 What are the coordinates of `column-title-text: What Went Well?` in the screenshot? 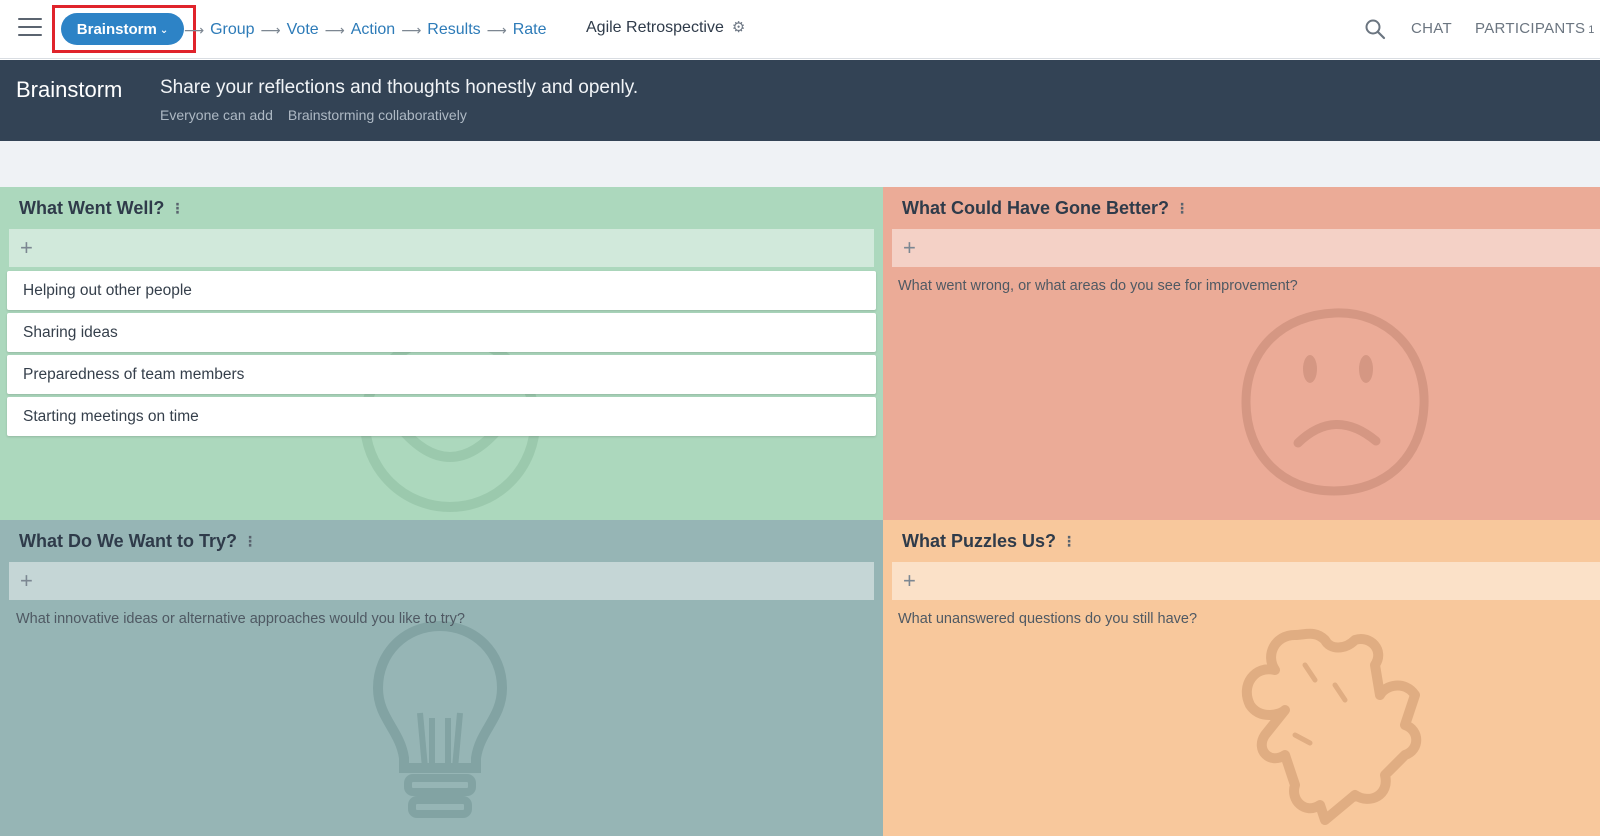 It's located at (92, 208).